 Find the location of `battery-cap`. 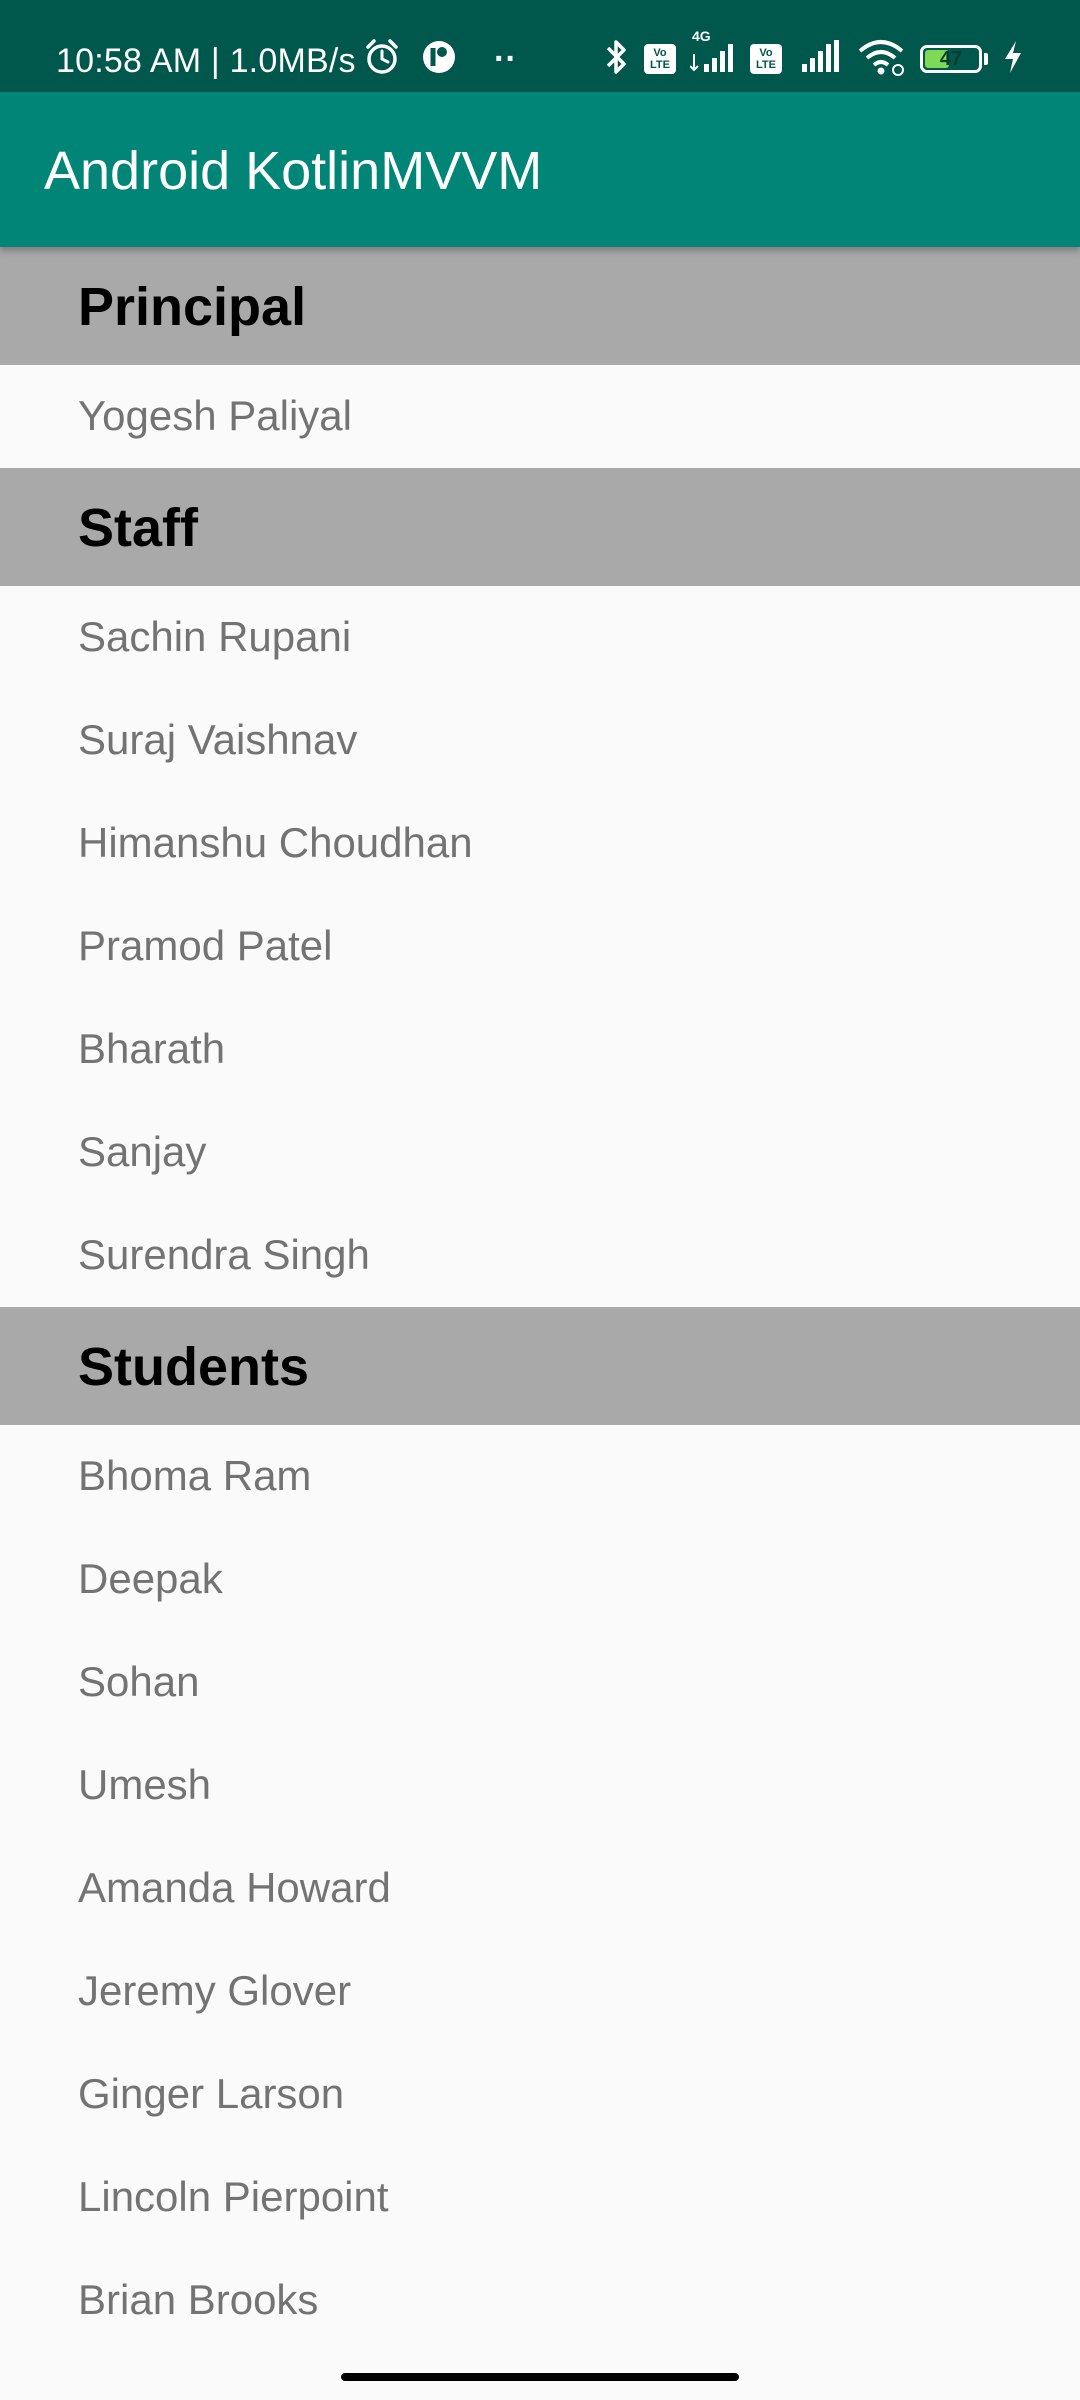

battery-cap is located at coordinates (986, 59).